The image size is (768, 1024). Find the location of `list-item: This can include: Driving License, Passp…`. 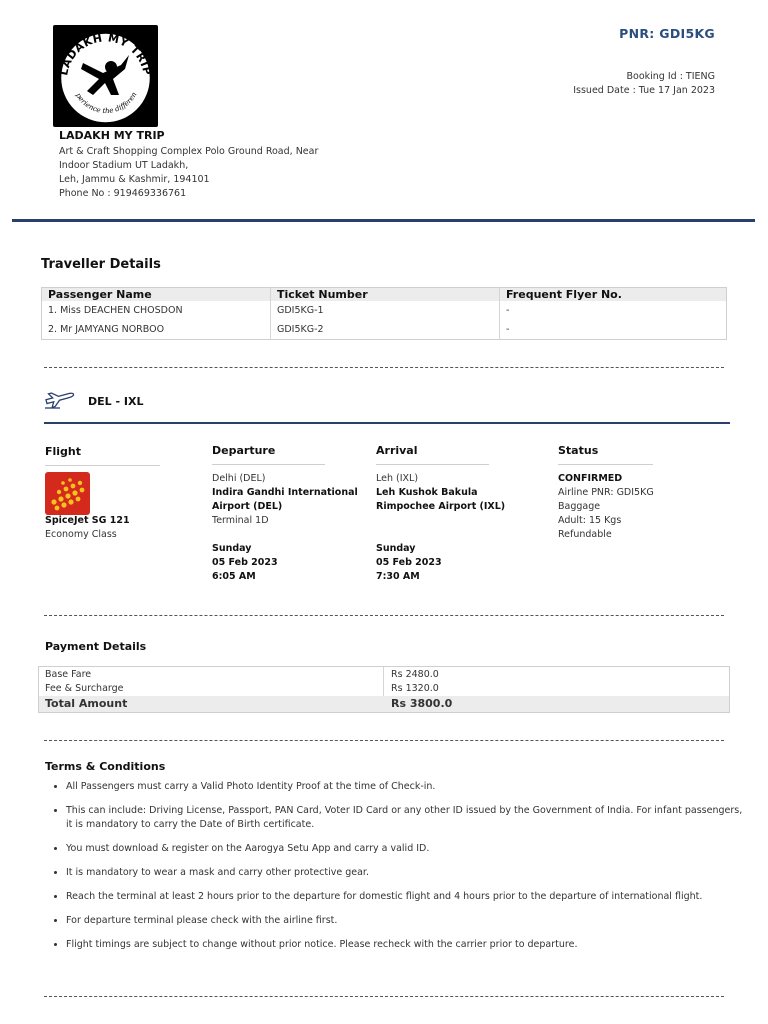

list-item: This can include: Driving License, Passp… is located at coordinates (406, 818).